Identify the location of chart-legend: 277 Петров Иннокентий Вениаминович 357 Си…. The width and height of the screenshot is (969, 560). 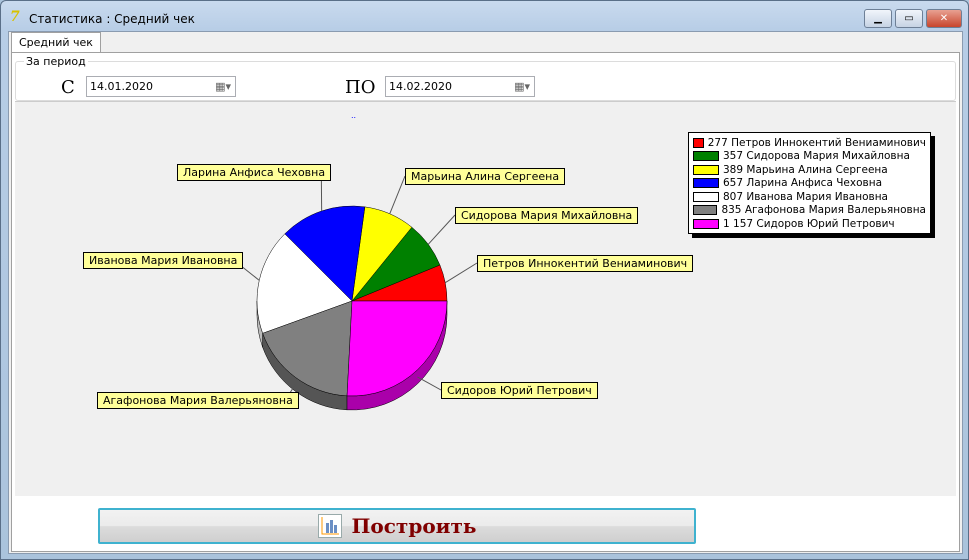
(809, 183).